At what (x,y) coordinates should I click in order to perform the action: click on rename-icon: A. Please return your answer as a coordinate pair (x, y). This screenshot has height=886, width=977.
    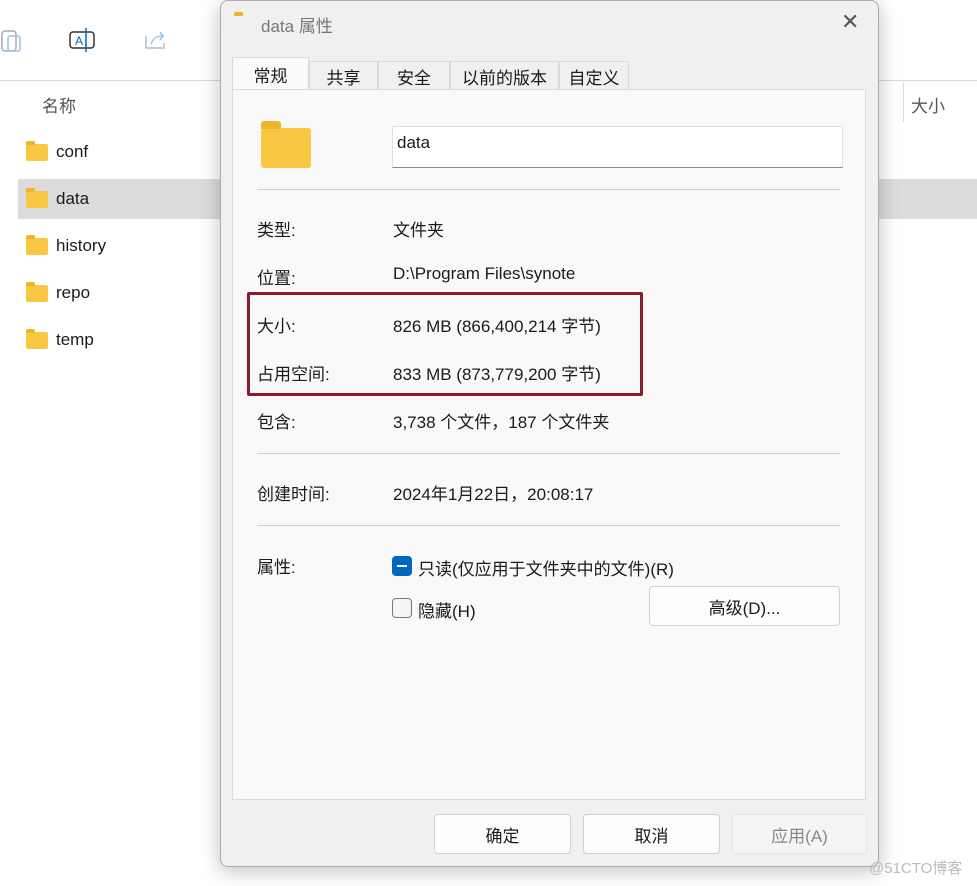
    Looking at the image, I should click on (83, 40).